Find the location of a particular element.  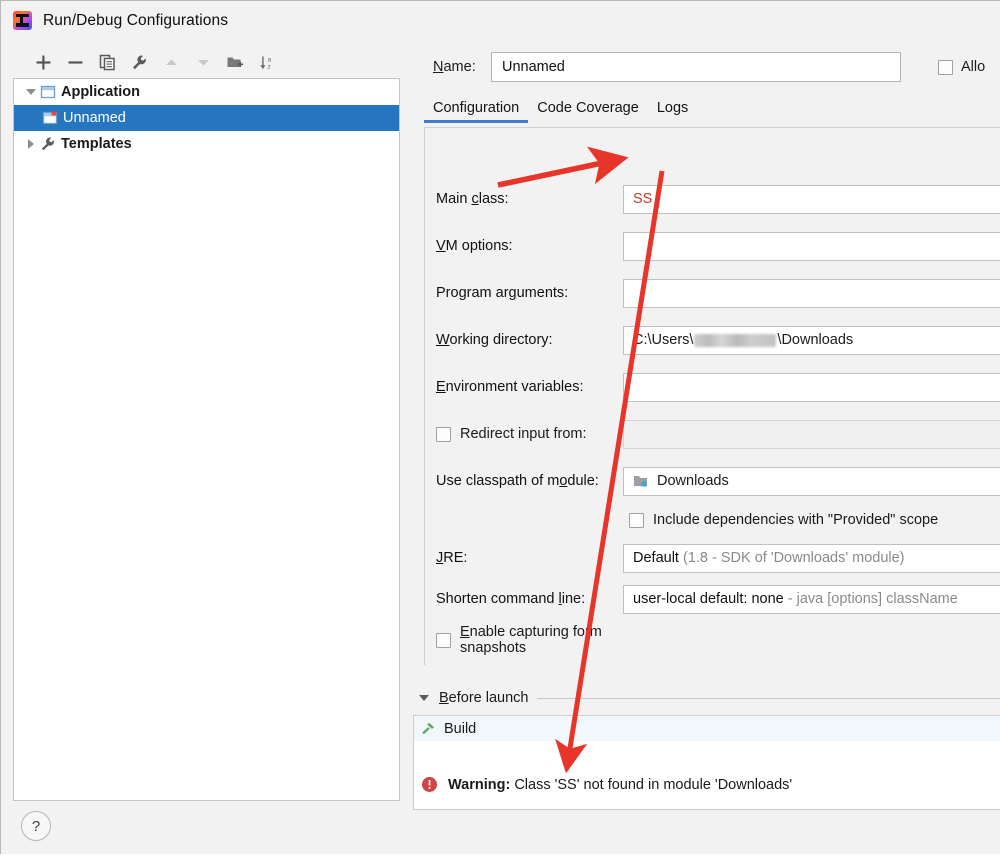

svg-text: z is located at coordinates (268, 66).